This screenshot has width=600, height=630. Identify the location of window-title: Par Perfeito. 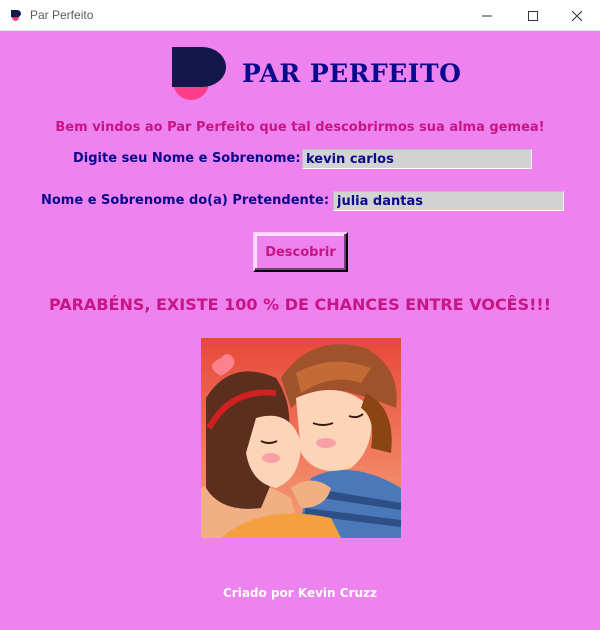
(62, 15).